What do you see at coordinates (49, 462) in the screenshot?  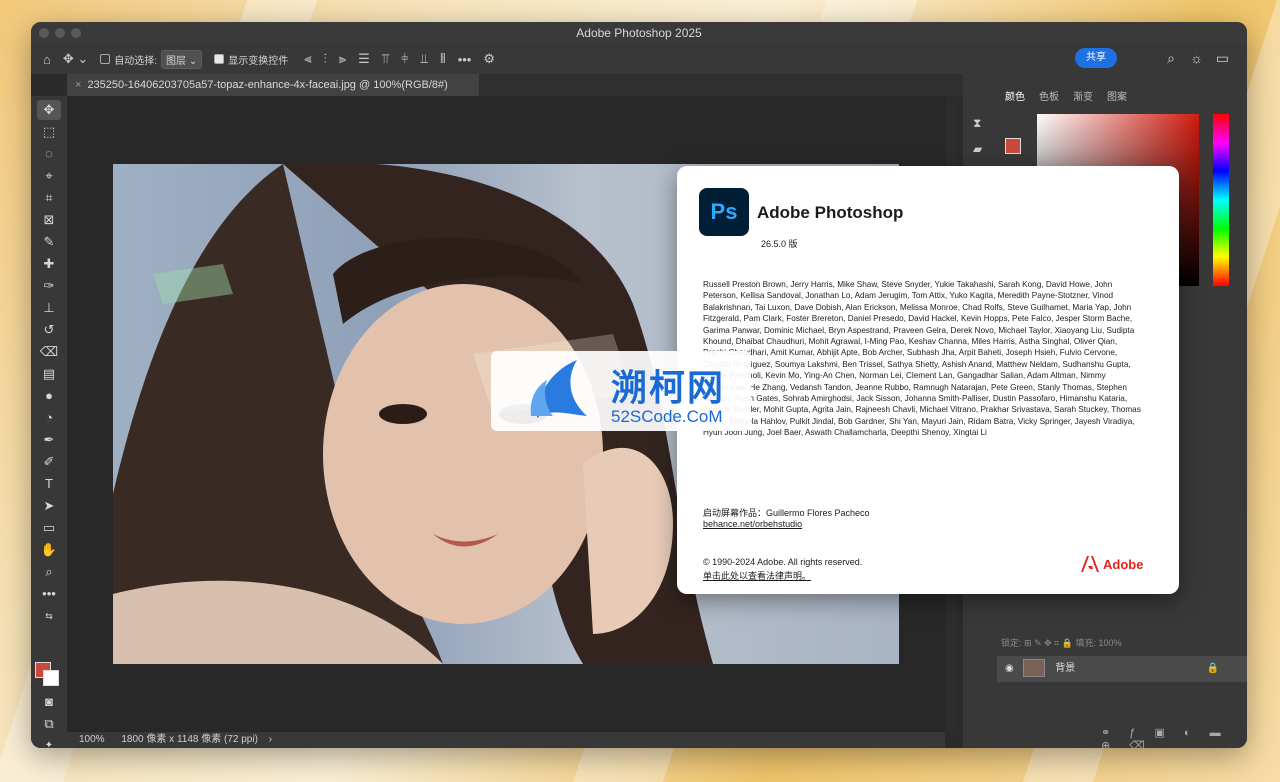 I see `path-tool-icon: ✐` at bounding box center [49, 462].